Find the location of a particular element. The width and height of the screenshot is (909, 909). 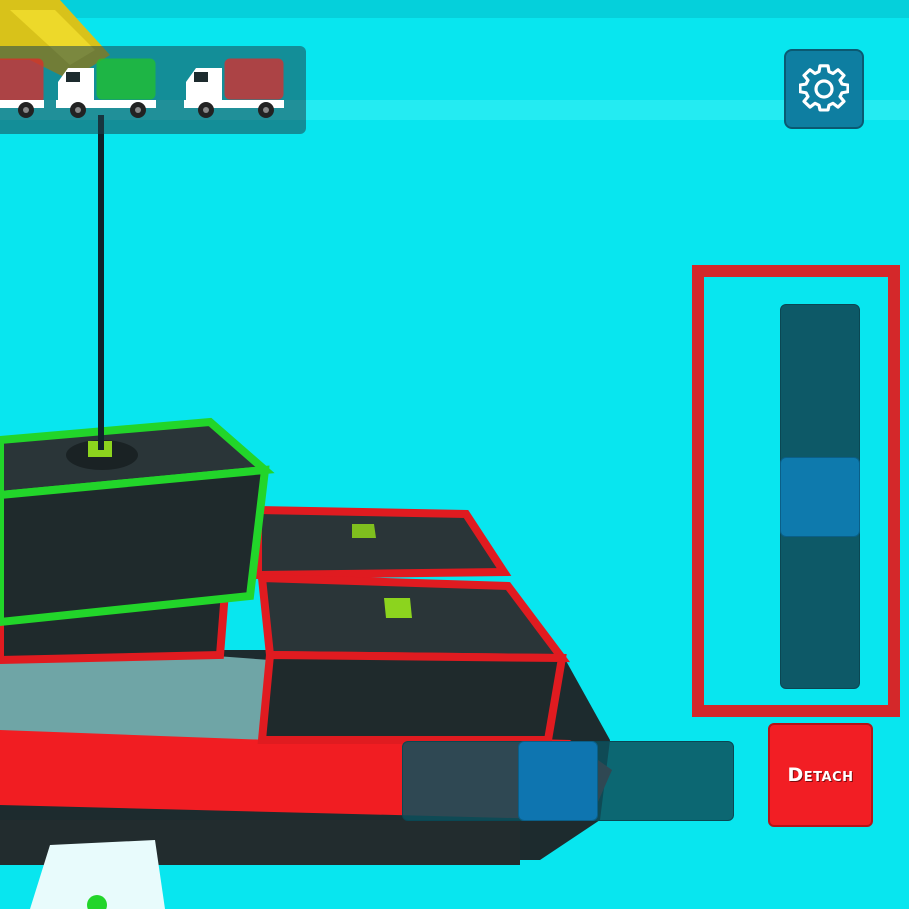

container-red-front is located at coordinates (414, 658).